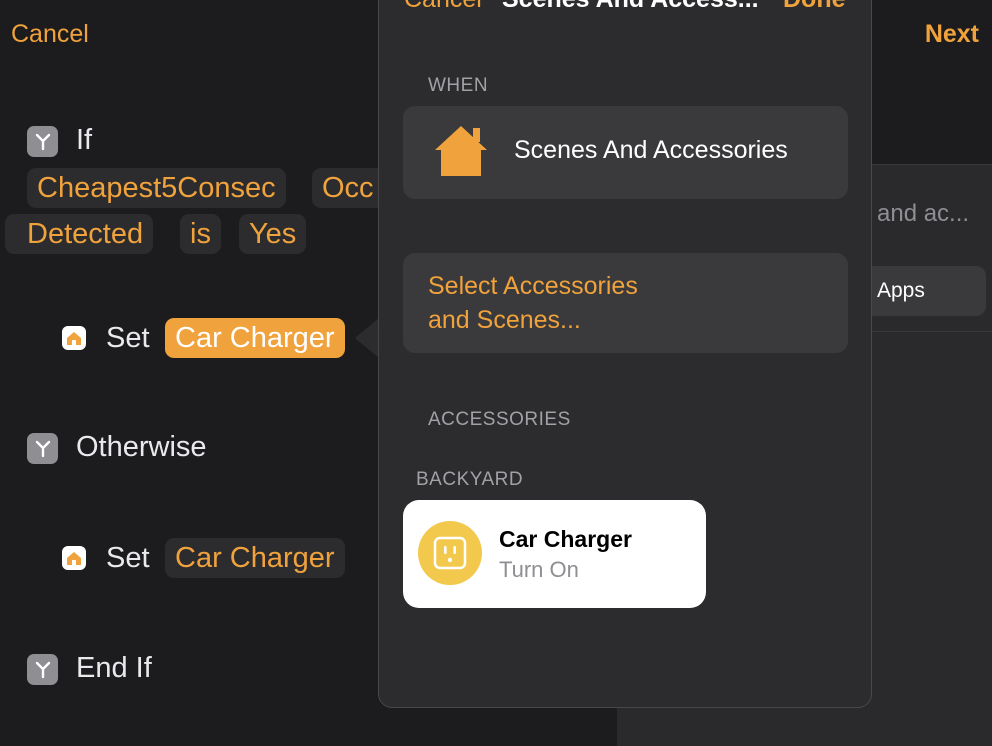 The width and height of the screenshot is (992, 746). What do you see at coordinates (565, 539) in the screenshot?
I see `accessory-name: Car Charger` at bounding box center [565, 539].